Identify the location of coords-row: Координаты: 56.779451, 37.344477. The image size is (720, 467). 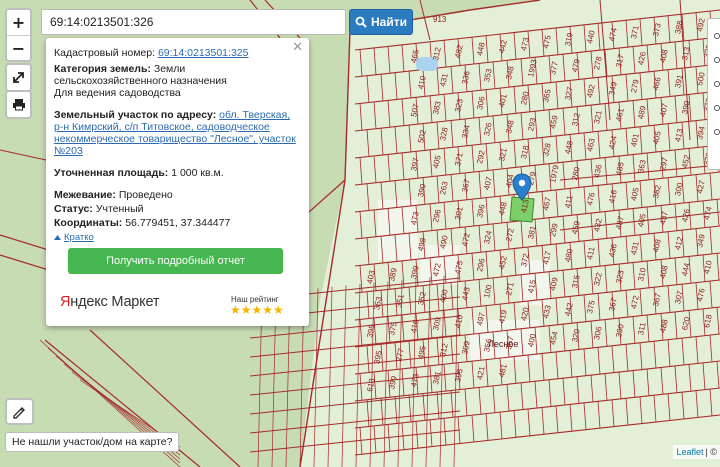
(176, 223).